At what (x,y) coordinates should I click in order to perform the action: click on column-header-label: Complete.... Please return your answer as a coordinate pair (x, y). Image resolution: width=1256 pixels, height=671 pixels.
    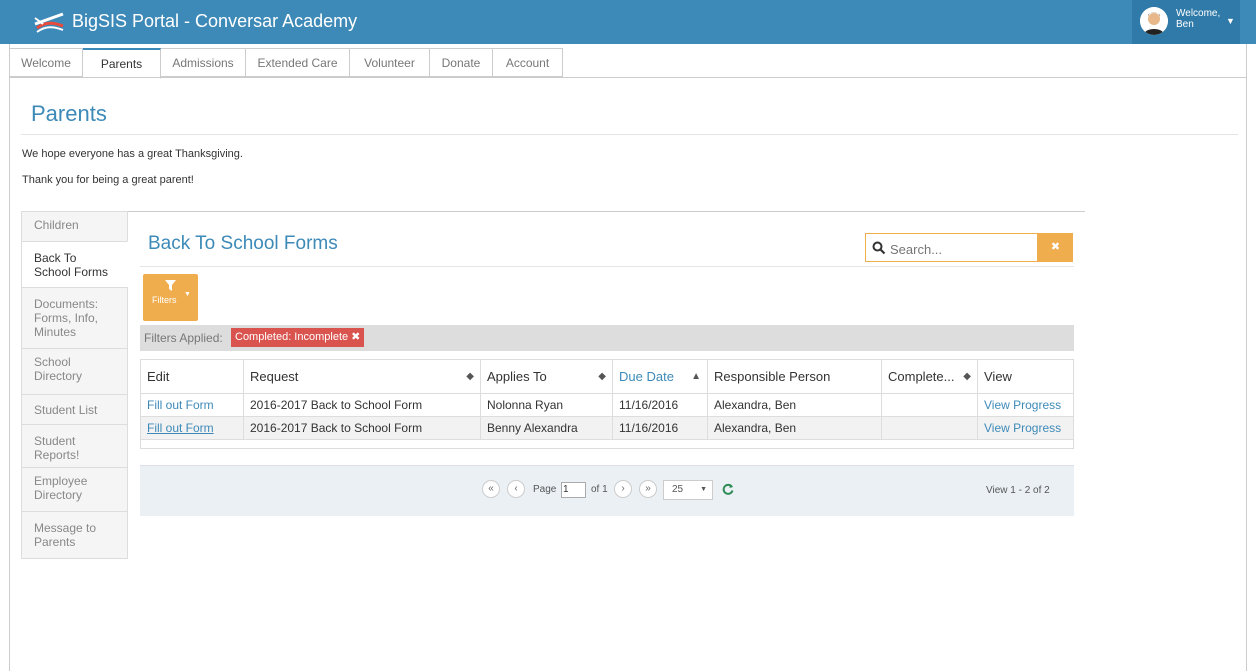
    Looking at the image, I should click on (921, 376).